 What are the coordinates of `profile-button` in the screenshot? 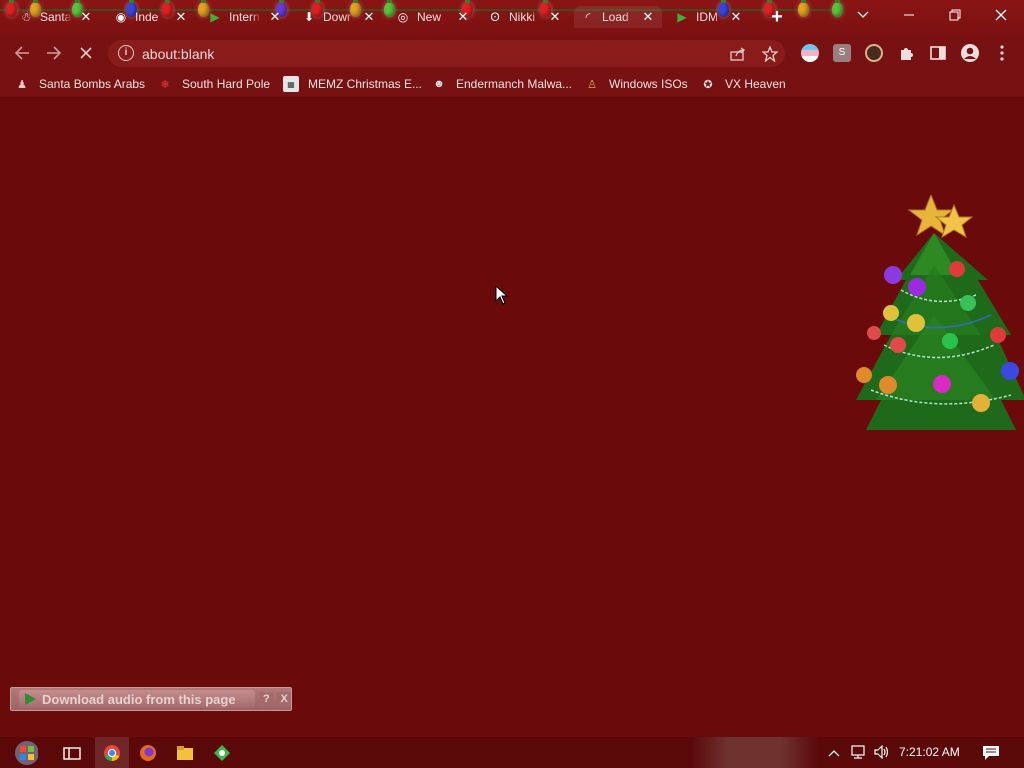 It's located at (970, 53).